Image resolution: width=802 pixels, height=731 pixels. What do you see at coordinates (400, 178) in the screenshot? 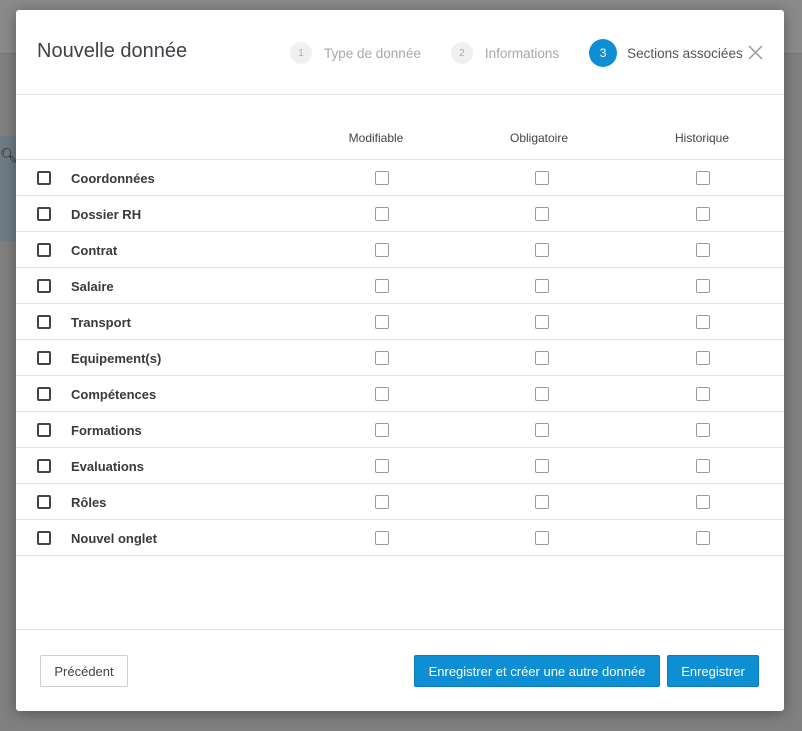
I see `table-row: Coordonnées` at bounding box center [400, 178].